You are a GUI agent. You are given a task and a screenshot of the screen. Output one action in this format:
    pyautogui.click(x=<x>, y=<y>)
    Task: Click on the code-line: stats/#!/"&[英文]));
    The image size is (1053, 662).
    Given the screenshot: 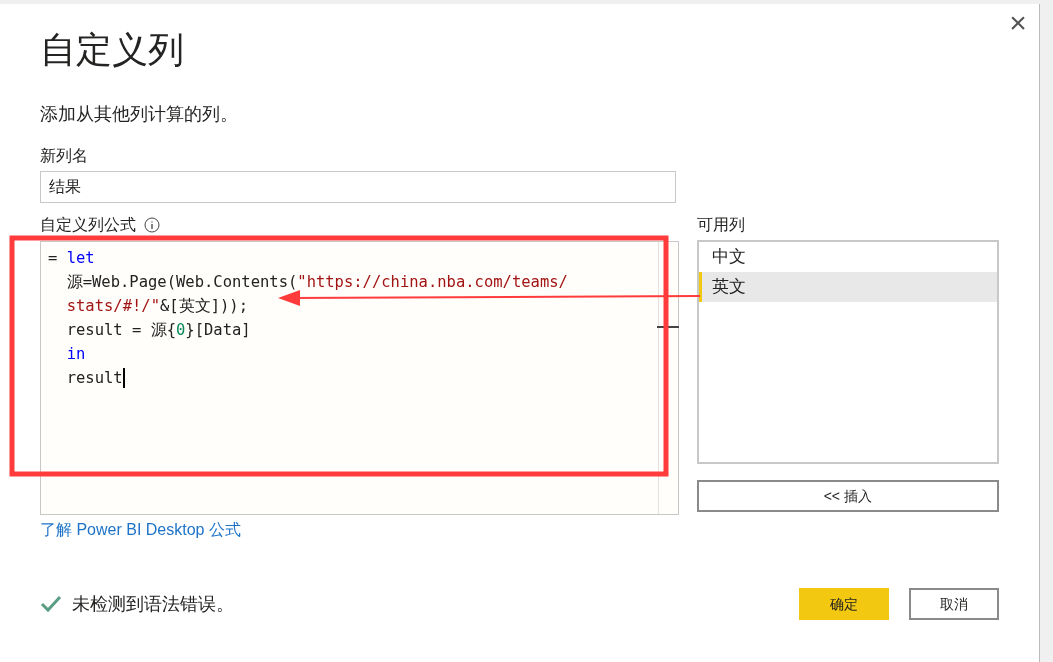 What is the action you would take?
    pyautogui.click(x=156, y=306)
    